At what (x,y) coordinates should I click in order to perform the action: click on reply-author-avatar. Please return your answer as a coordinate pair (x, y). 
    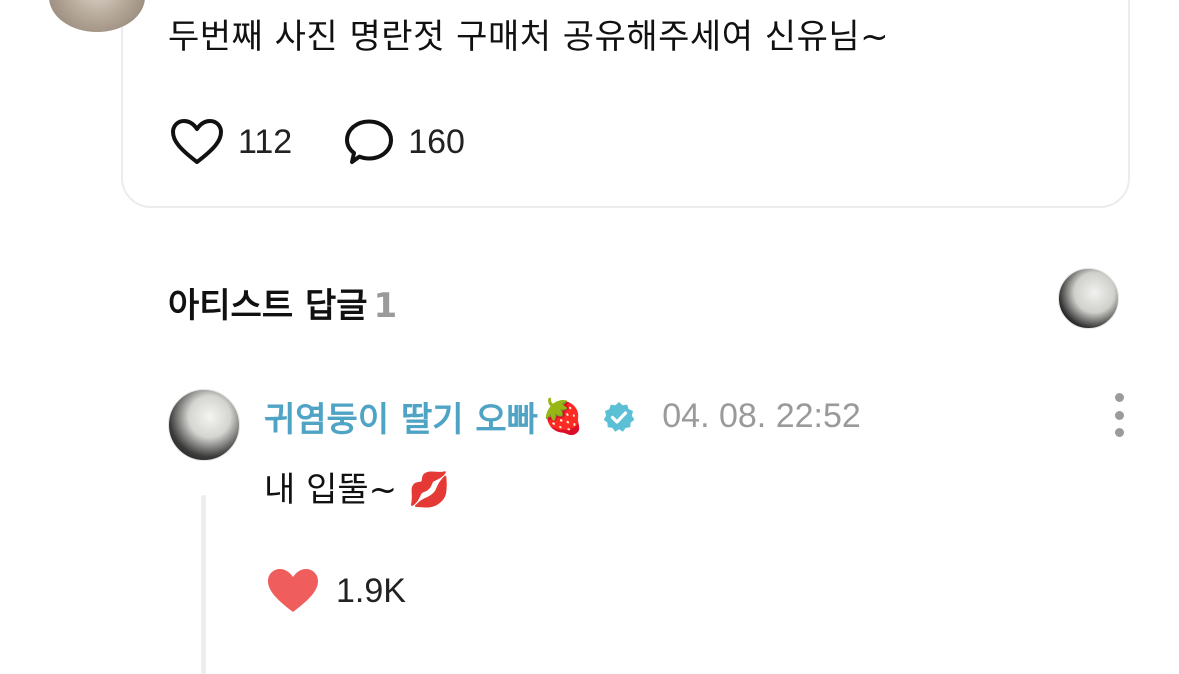
    Looking at the image, I should click on (204, 425).